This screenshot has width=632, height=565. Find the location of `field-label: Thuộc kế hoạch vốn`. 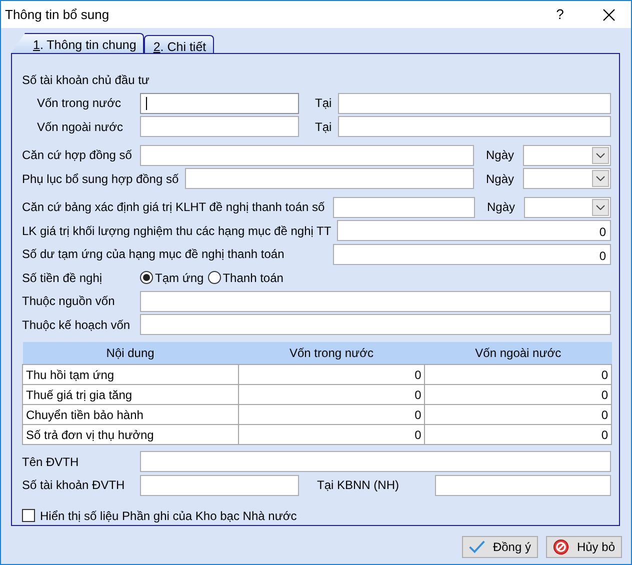

field-label: Thuộc kế hoạch vốn is located at coordinates (77, 325).